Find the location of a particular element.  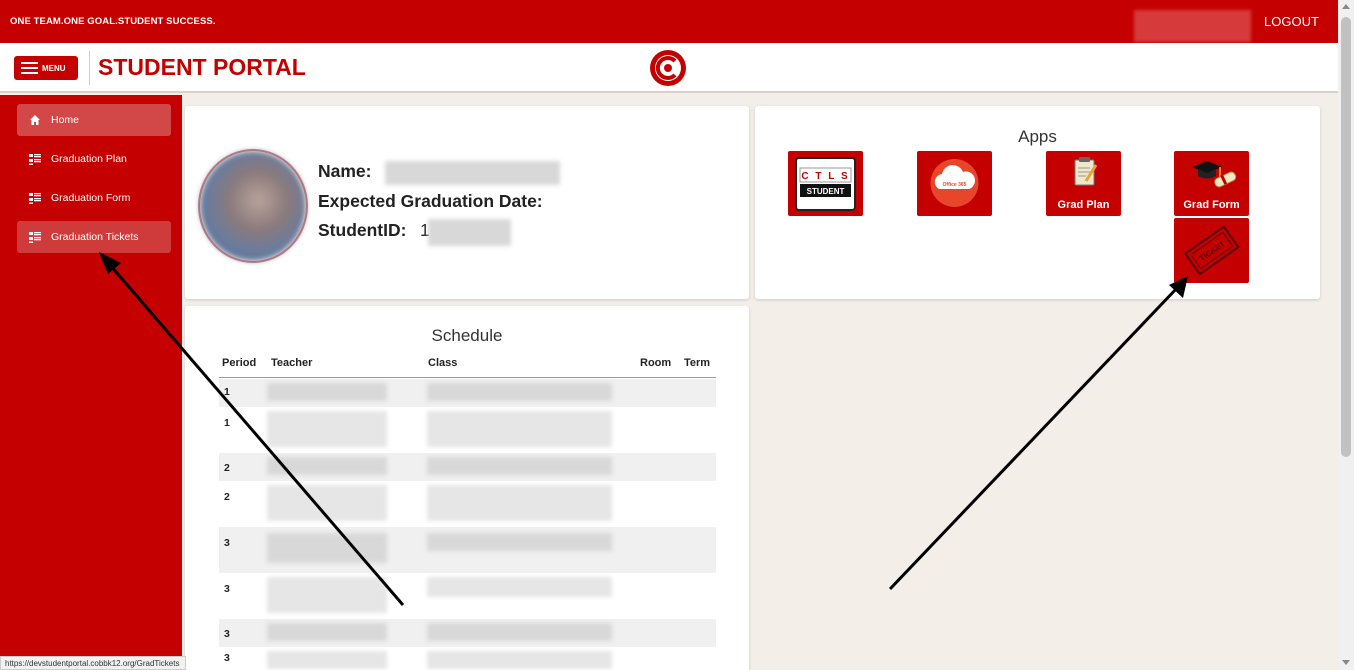

apps-title: Apps is located at coordinates (1037, 136).